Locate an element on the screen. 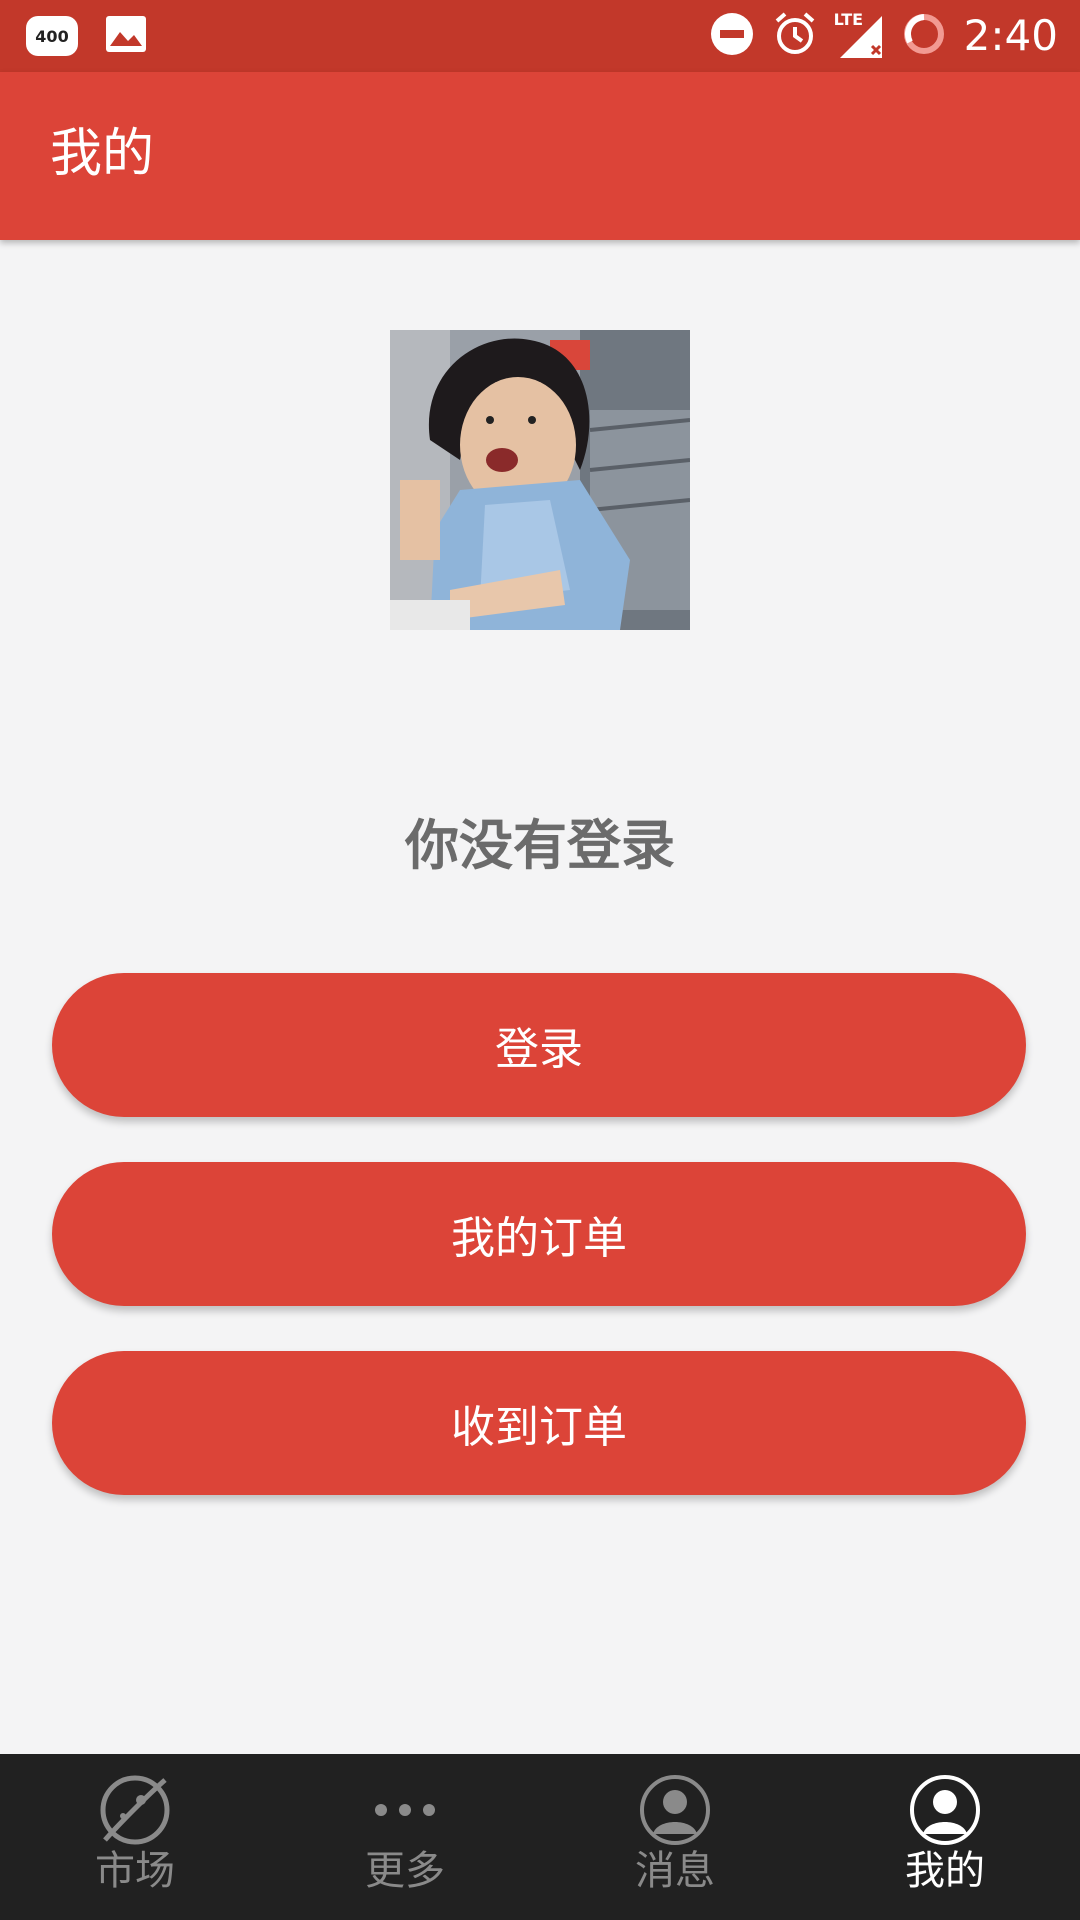  login-button: 登录 is located at coordinates (539, 1045).